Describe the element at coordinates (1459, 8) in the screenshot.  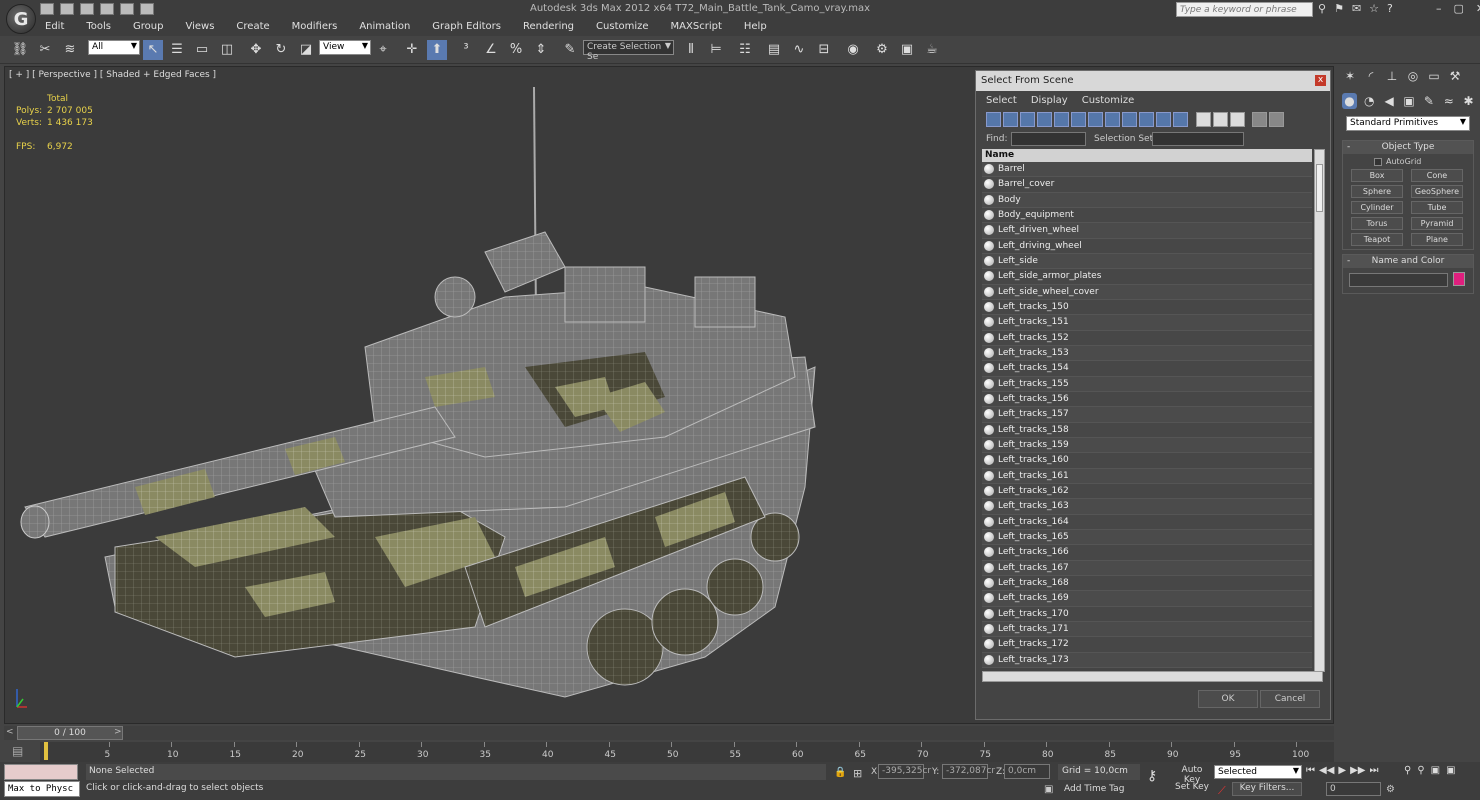
I see `maximize-icon: ▢` at that location.